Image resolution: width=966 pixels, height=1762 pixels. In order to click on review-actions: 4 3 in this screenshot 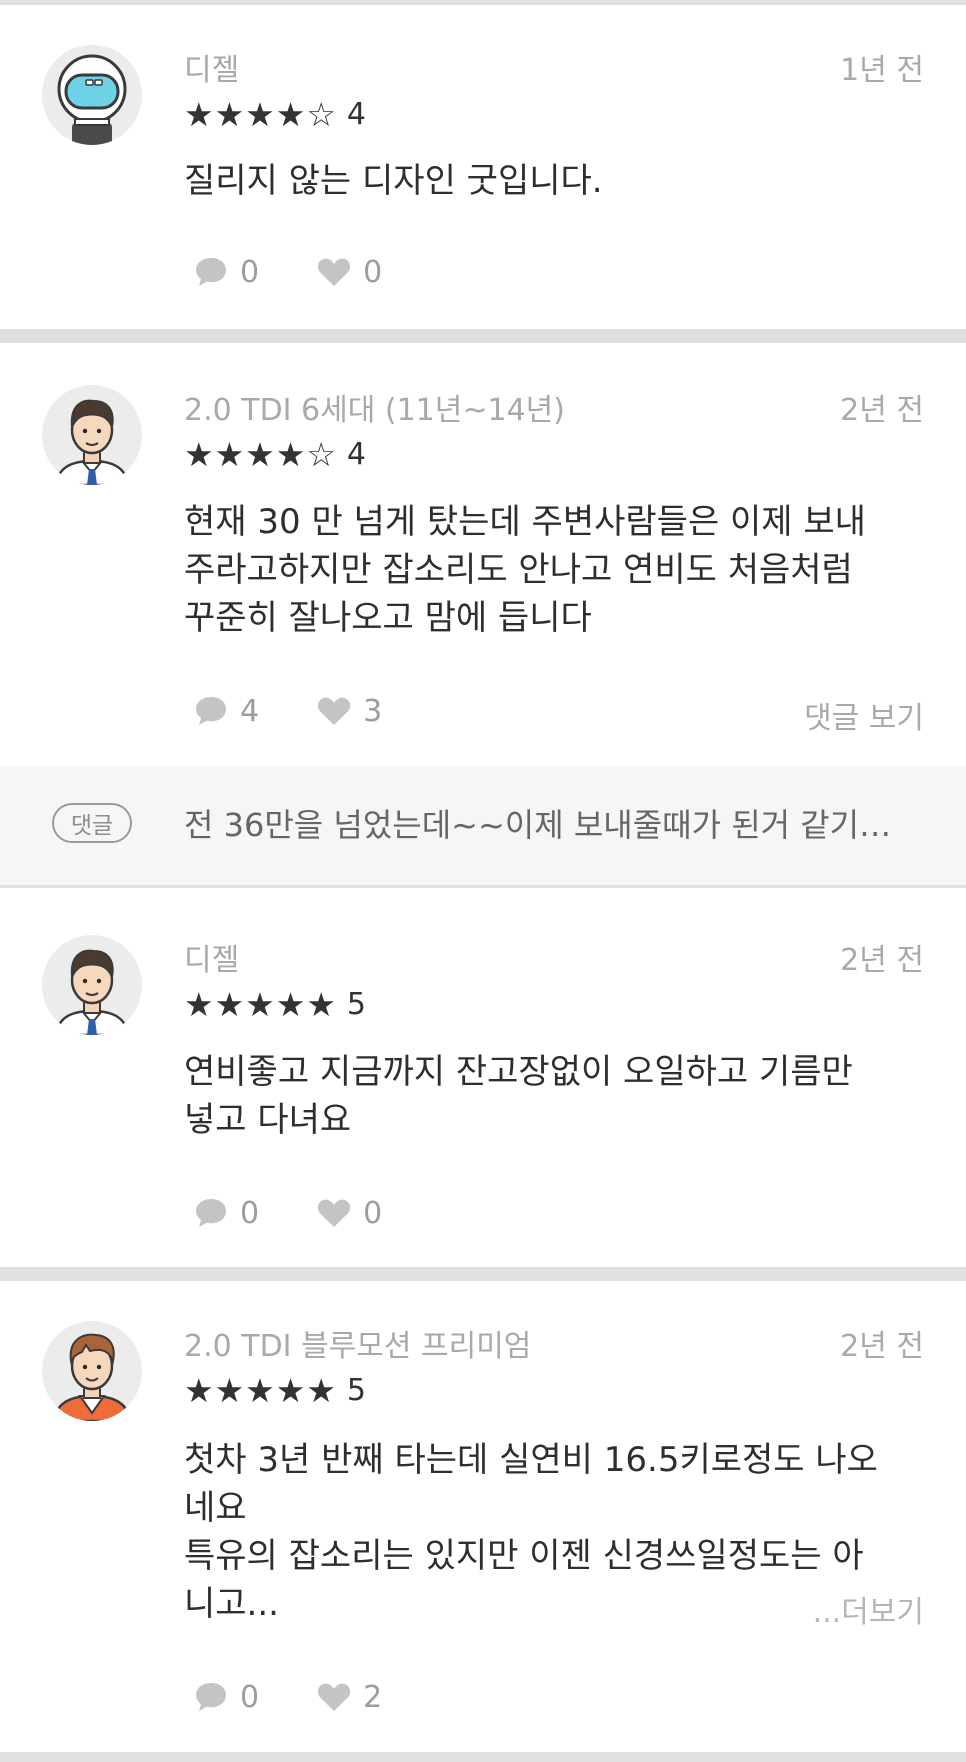, I will do `click(317, 711)`.